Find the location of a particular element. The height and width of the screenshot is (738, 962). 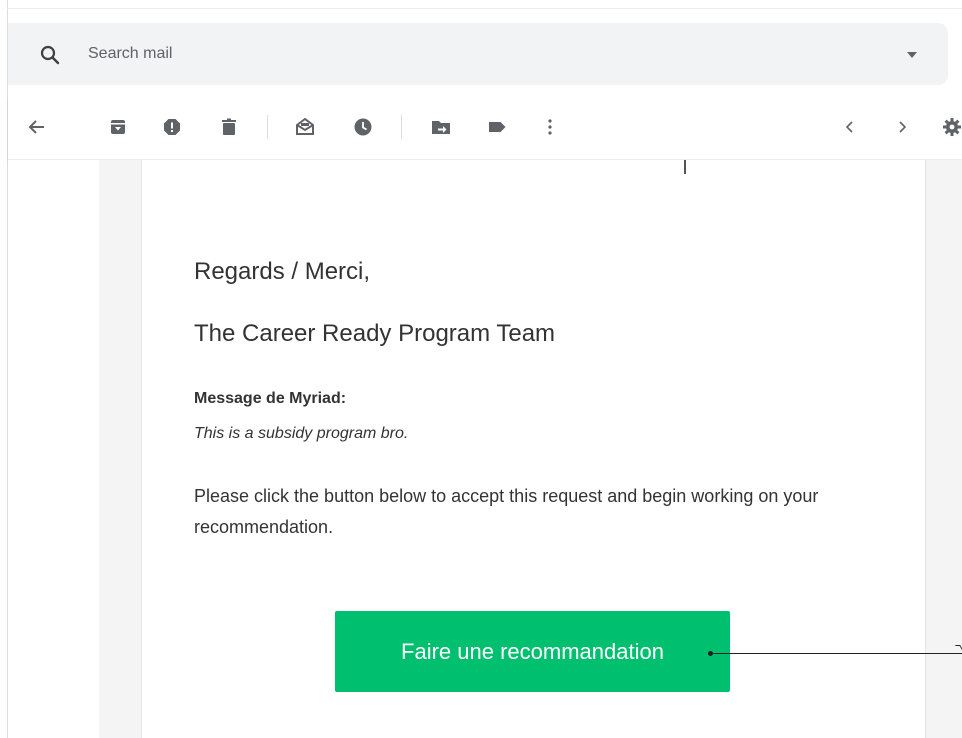

caret-down-icon is located at coordinates (912, 55).